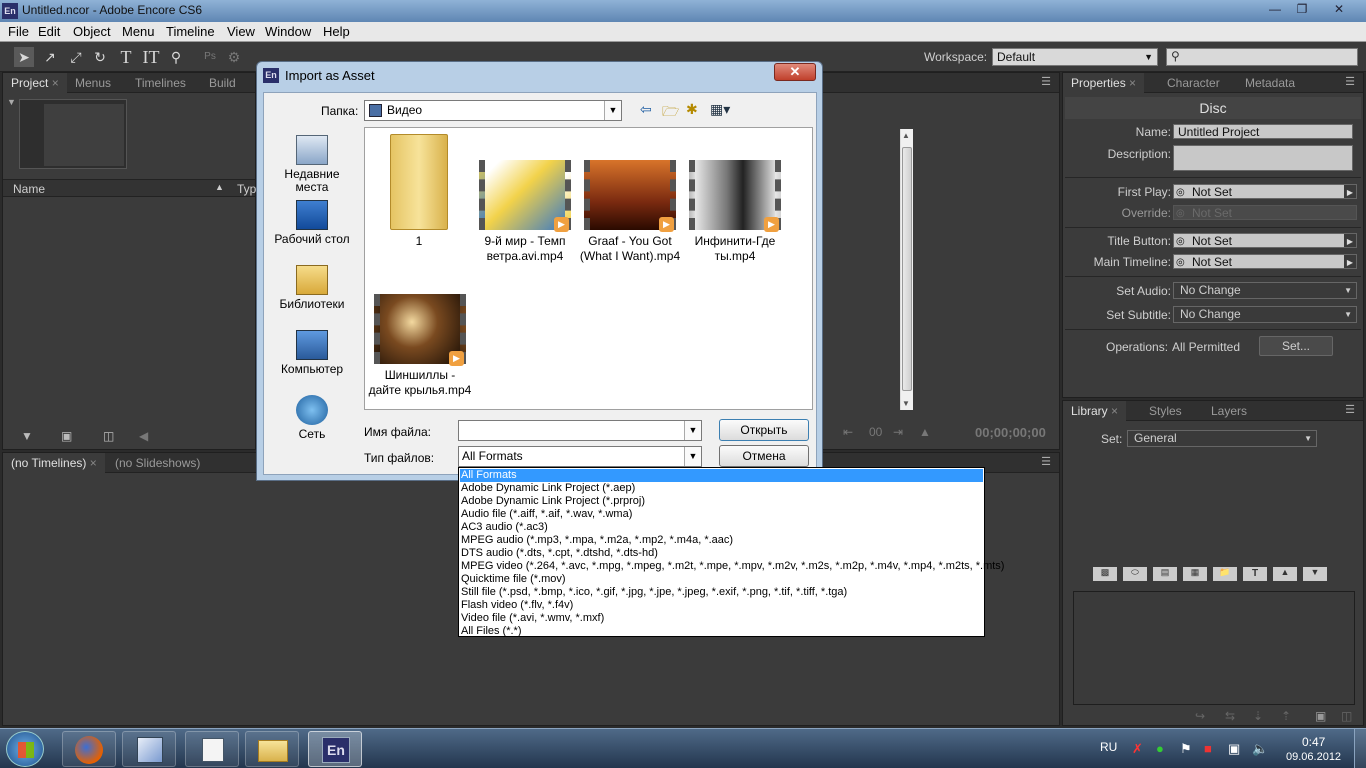  I want to click on language-indicator: RU, so click(1108, 747).